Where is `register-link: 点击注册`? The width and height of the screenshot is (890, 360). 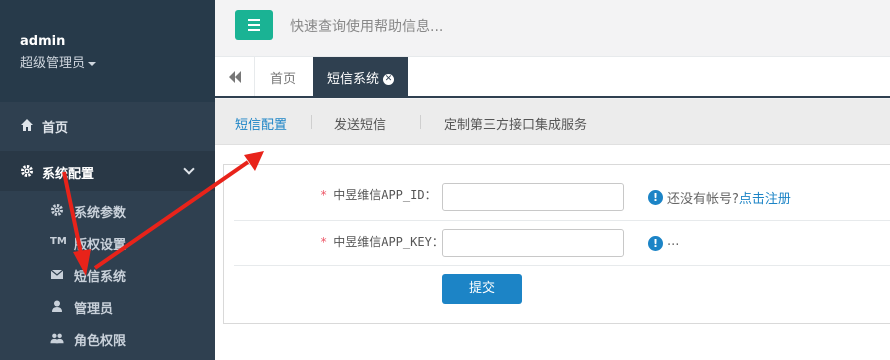
register-link: 点击注册 is located at coordinates (765, 199).